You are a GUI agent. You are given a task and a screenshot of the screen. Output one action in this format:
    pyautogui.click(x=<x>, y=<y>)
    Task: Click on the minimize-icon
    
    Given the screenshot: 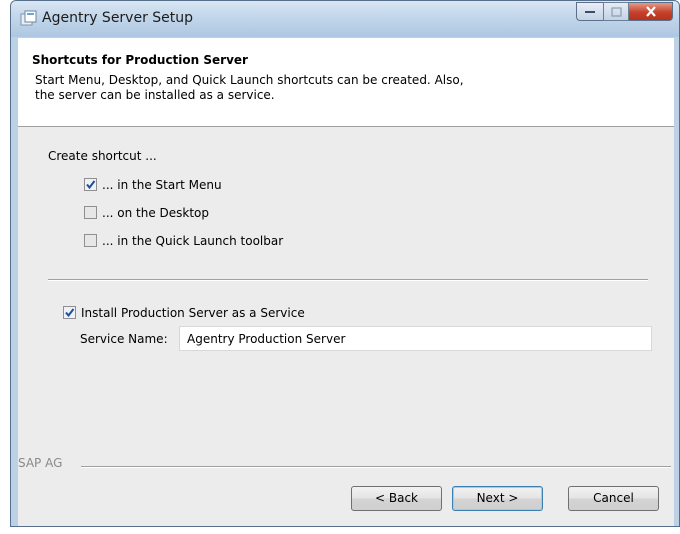 What is the action you would take?
    pyautogui.click(x=589, y=12)
    